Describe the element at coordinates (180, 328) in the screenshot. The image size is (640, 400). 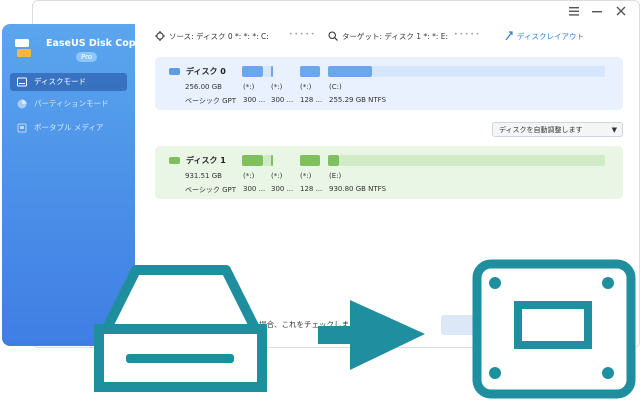
I see `hard-drive-icon` at that location.